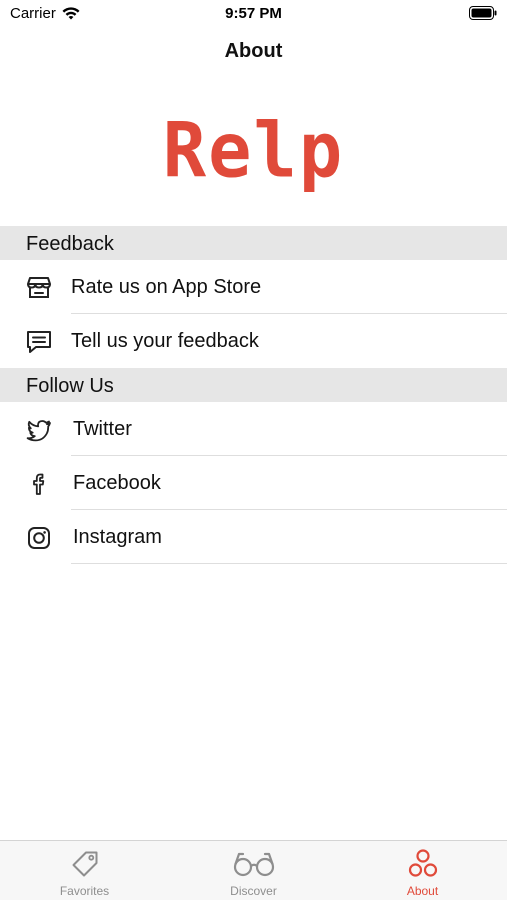 This screenshot has width=507, height=900. I want to click on tag-icon, so click(84, 864).